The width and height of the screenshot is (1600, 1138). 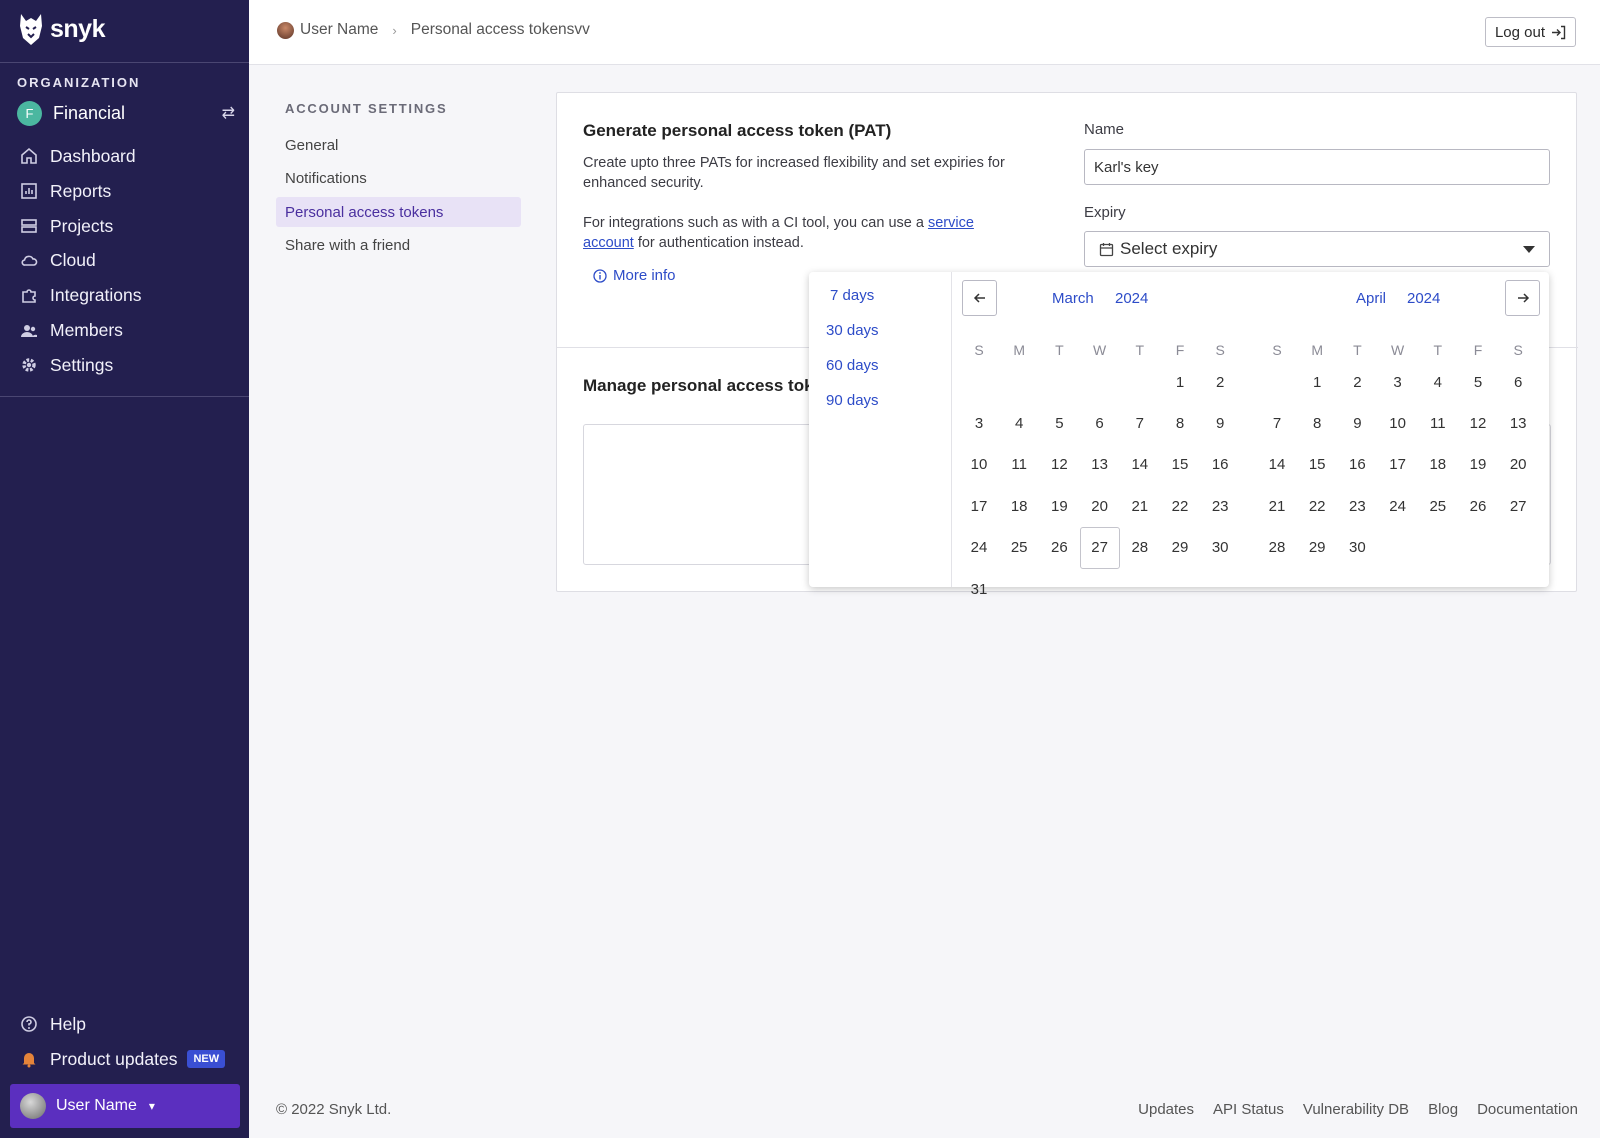 What do you see at coordinates (1166, 1109) in the screenshot?
I see `footer-link-updates: Updates` at bounding box center [1166, 1109].